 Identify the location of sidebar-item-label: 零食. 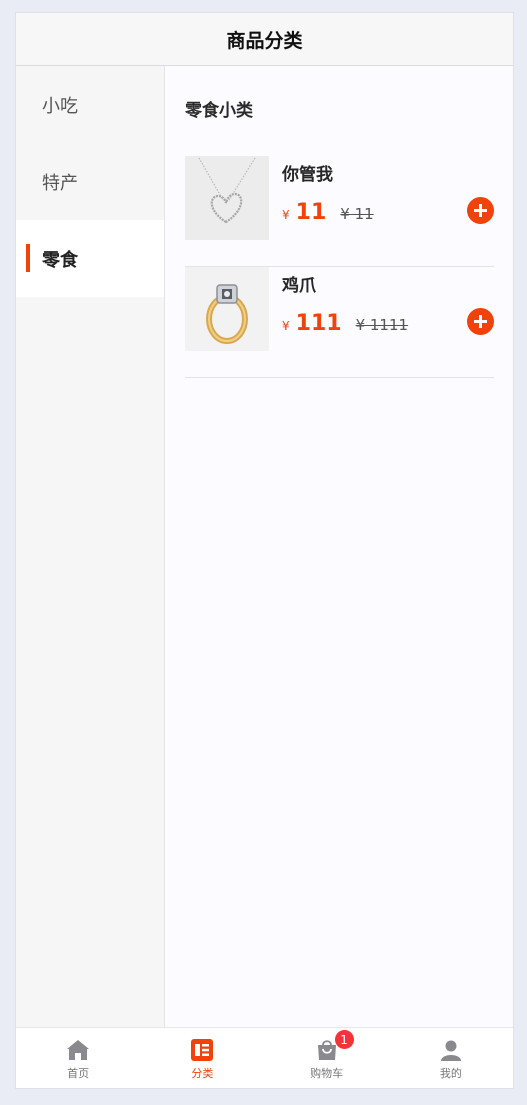
(60, 260).